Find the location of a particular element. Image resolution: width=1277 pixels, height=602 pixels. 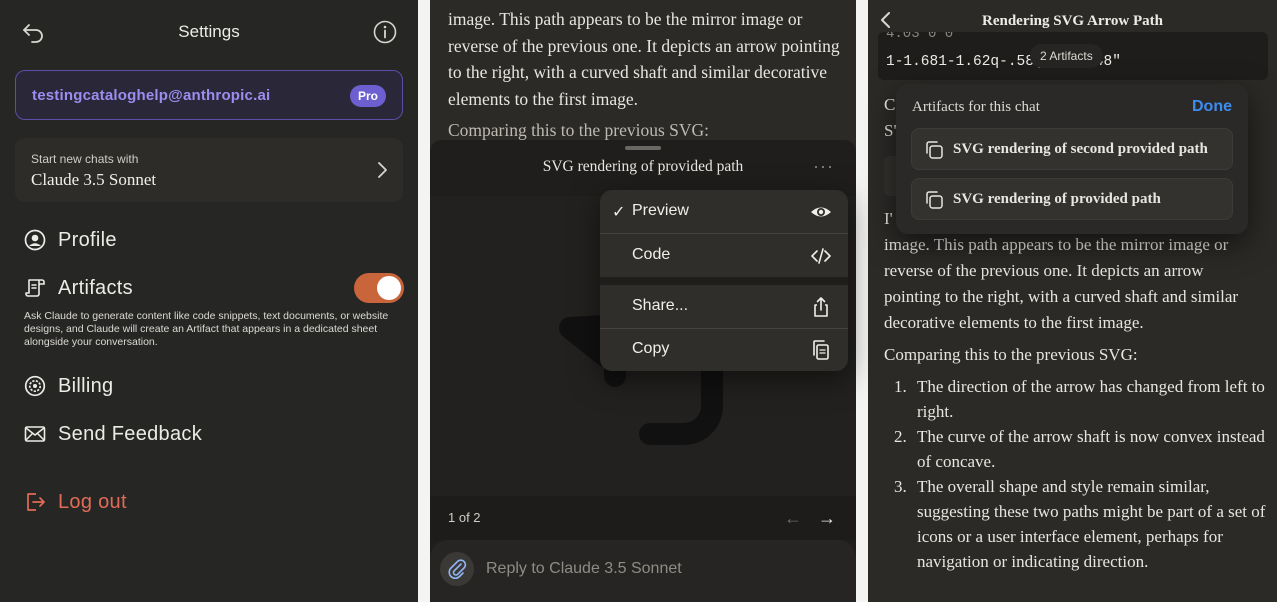

list-number: 2. is located at coordinates (900, 436).